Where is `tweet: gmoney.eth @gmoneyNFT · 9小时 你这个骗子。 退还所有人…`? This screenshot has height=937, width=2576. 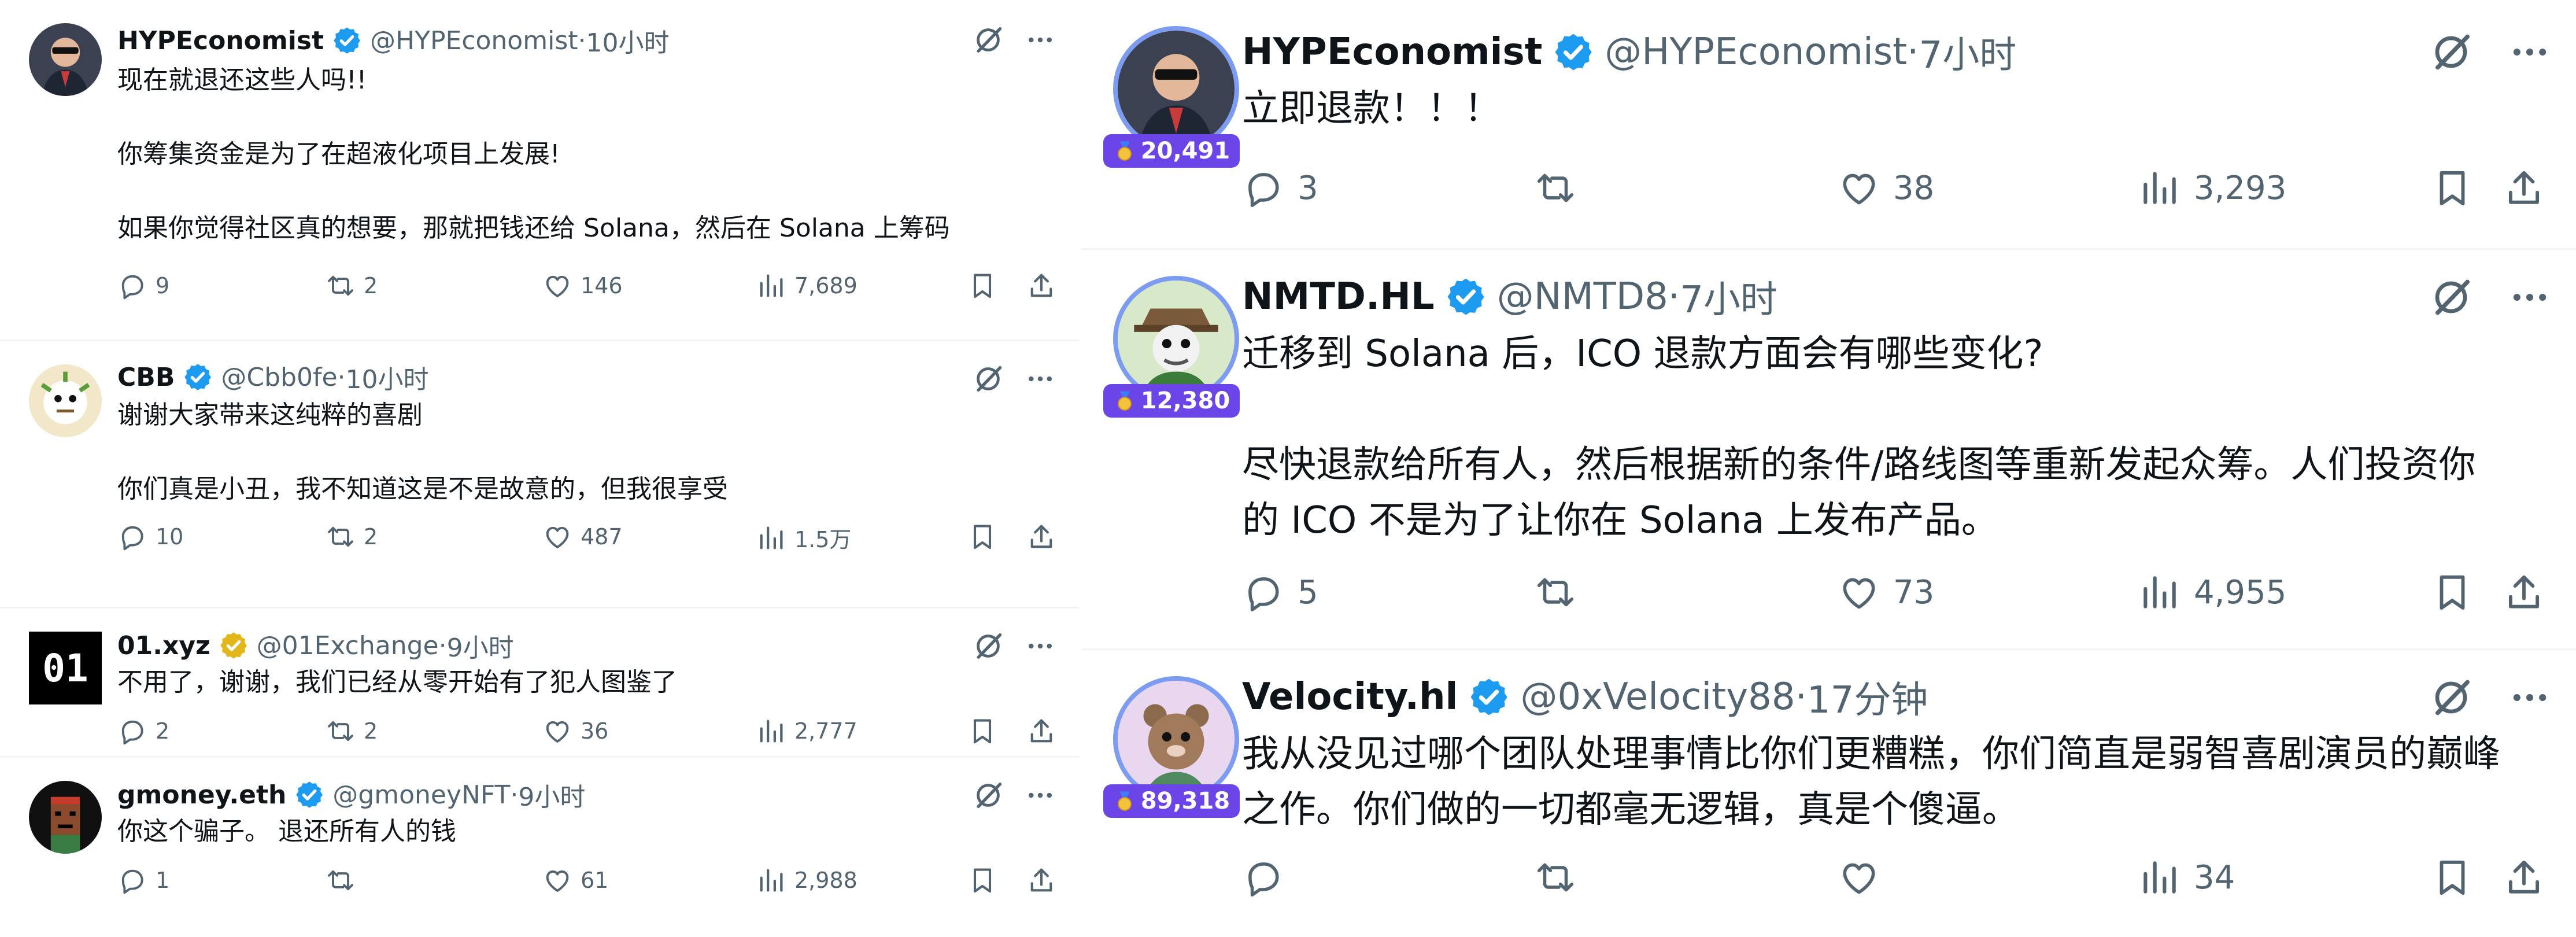
tweet: gmoney.eth @gmoneyNFT · 9小时 你这个骗子。 退还所有人… is located at coordinates (540, 847).